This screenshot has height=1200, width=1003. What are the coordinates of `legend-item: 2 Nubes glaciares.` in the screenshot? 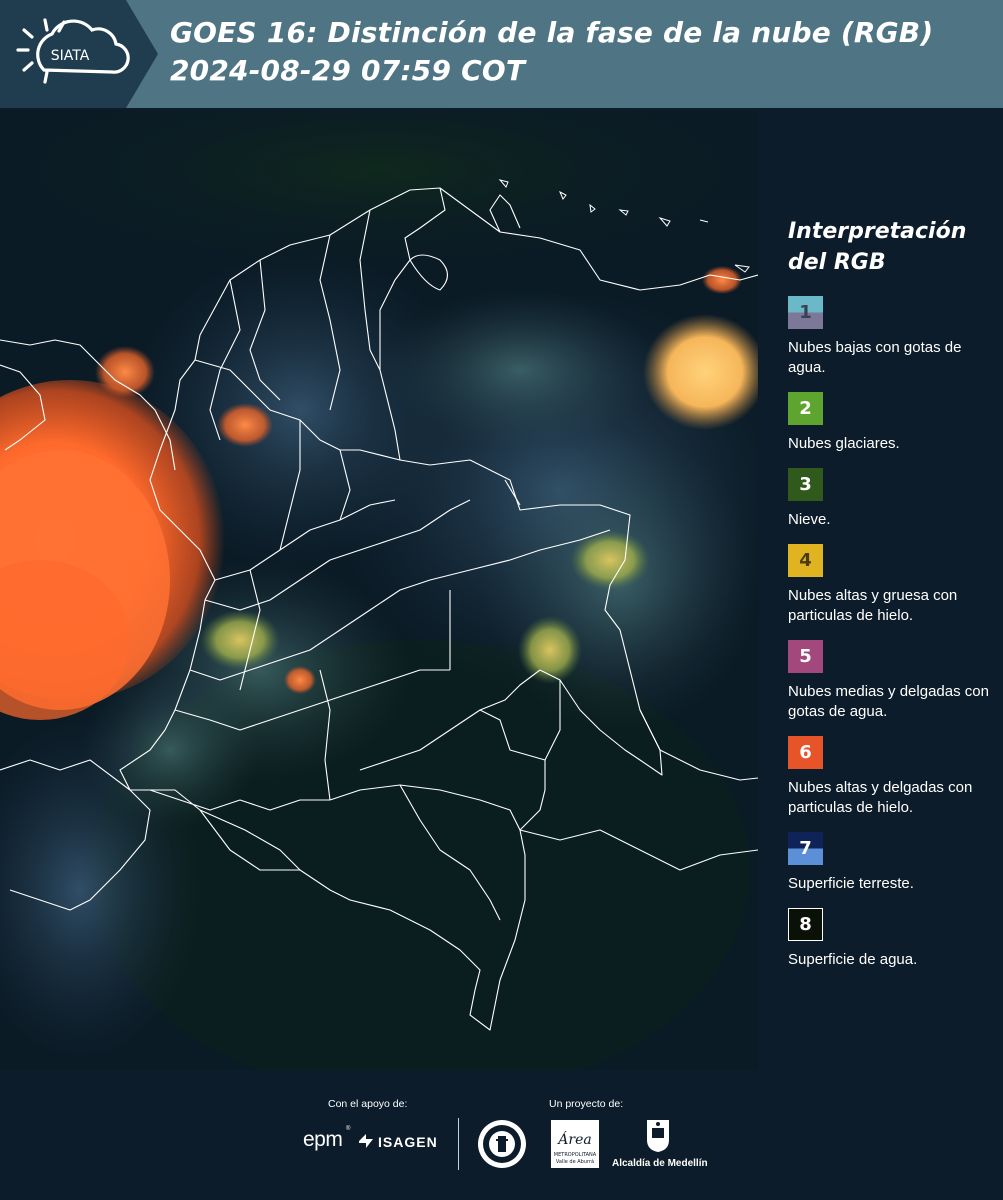 It's located at (893, 423).